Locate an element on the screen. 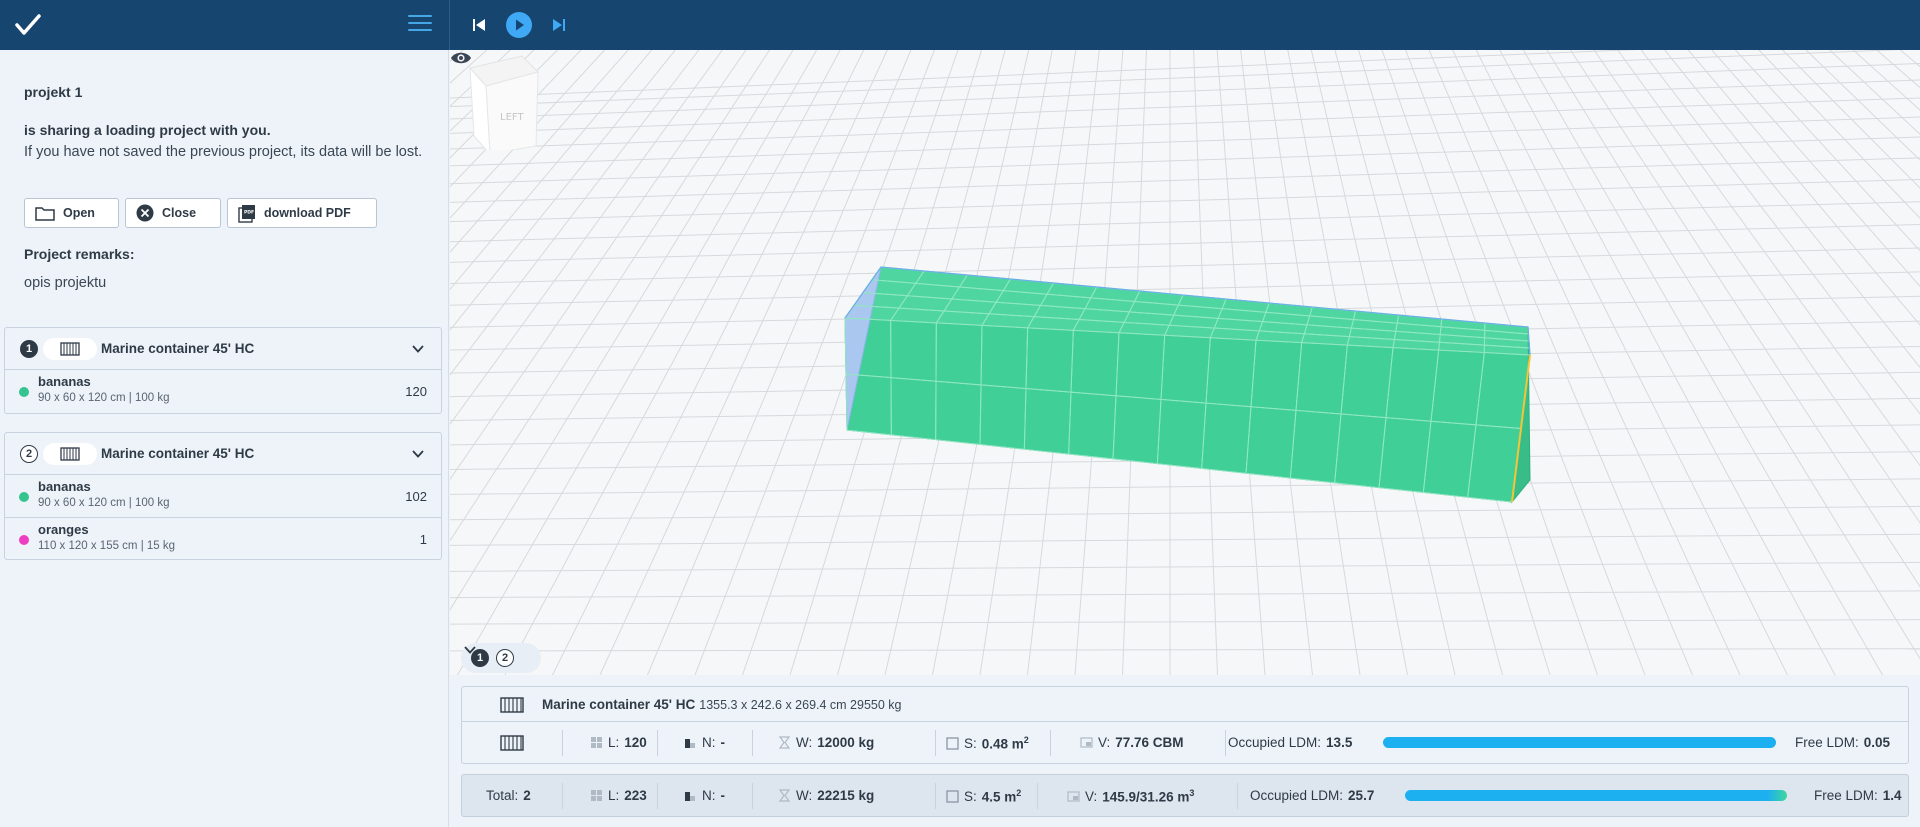  cargo-spec: 110 x 120 x 155 cm | 15 kg is located at coordinates (107, 546).